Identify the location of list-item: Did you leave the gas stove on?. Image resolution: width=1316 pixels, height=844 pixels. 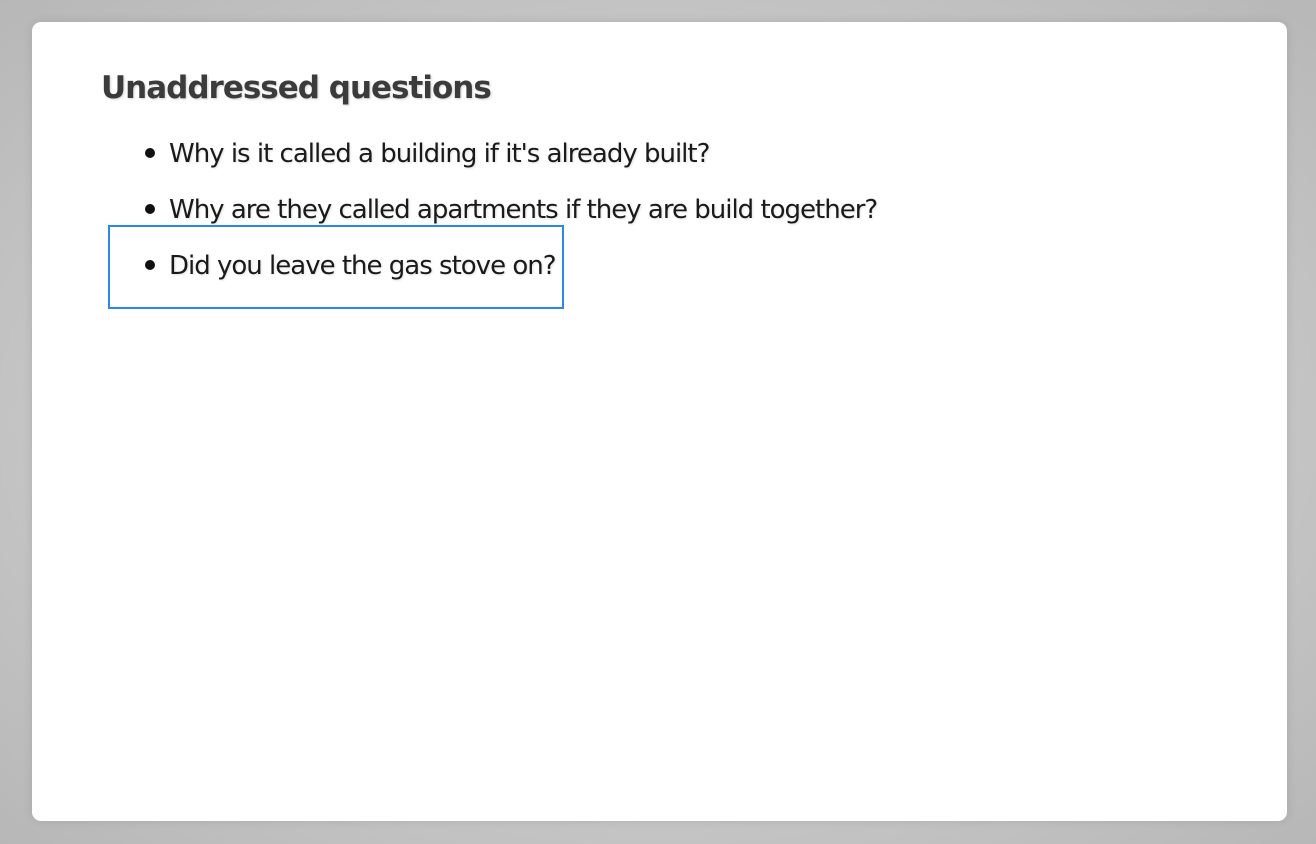
(351, 266).